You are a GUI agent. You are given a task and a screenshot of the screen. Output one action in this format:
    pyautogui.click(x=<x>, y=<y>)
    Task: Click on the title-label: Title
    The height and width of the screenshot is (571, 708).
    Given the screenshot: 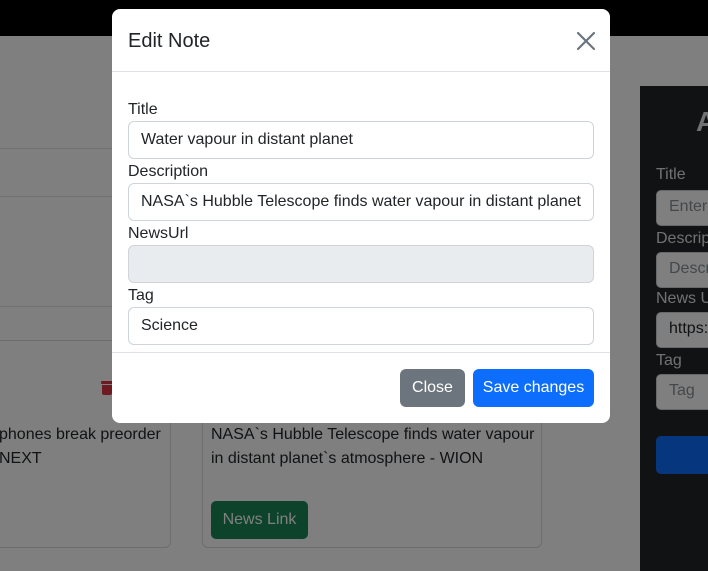 What is the action you would take?
    pyautogui.click(x=143, y=109)
    